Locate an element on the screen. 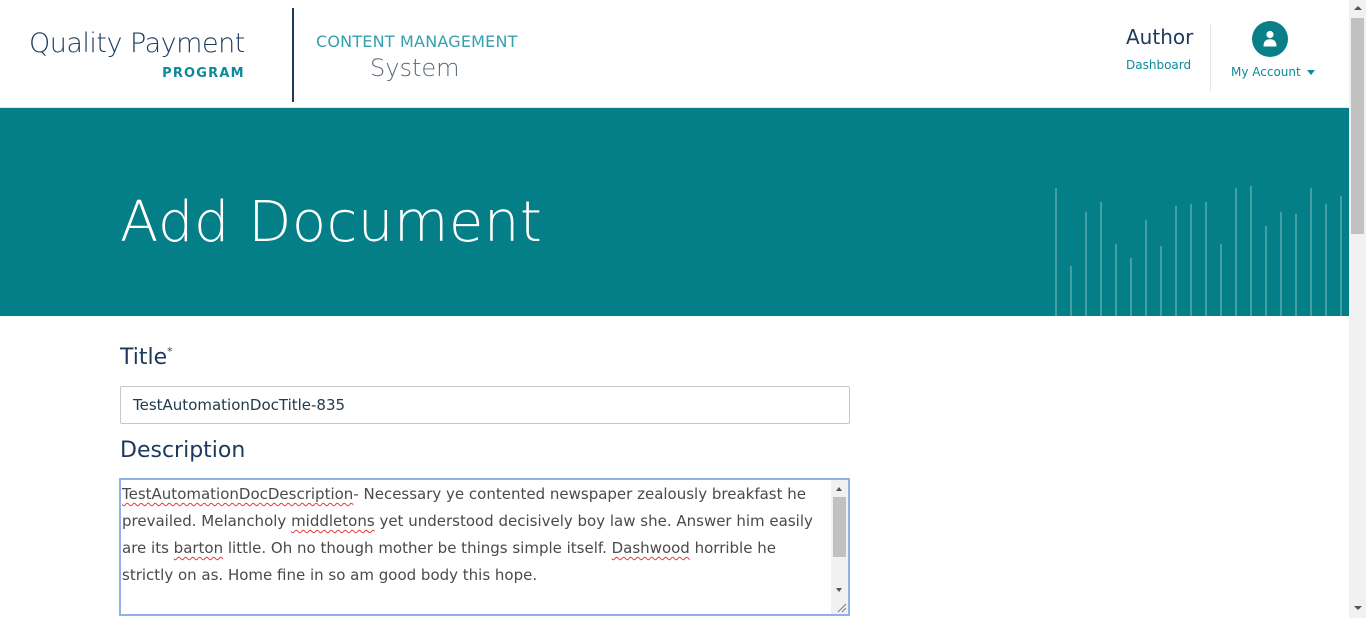  resize-handle-icon is located at coordinates (841, 607).